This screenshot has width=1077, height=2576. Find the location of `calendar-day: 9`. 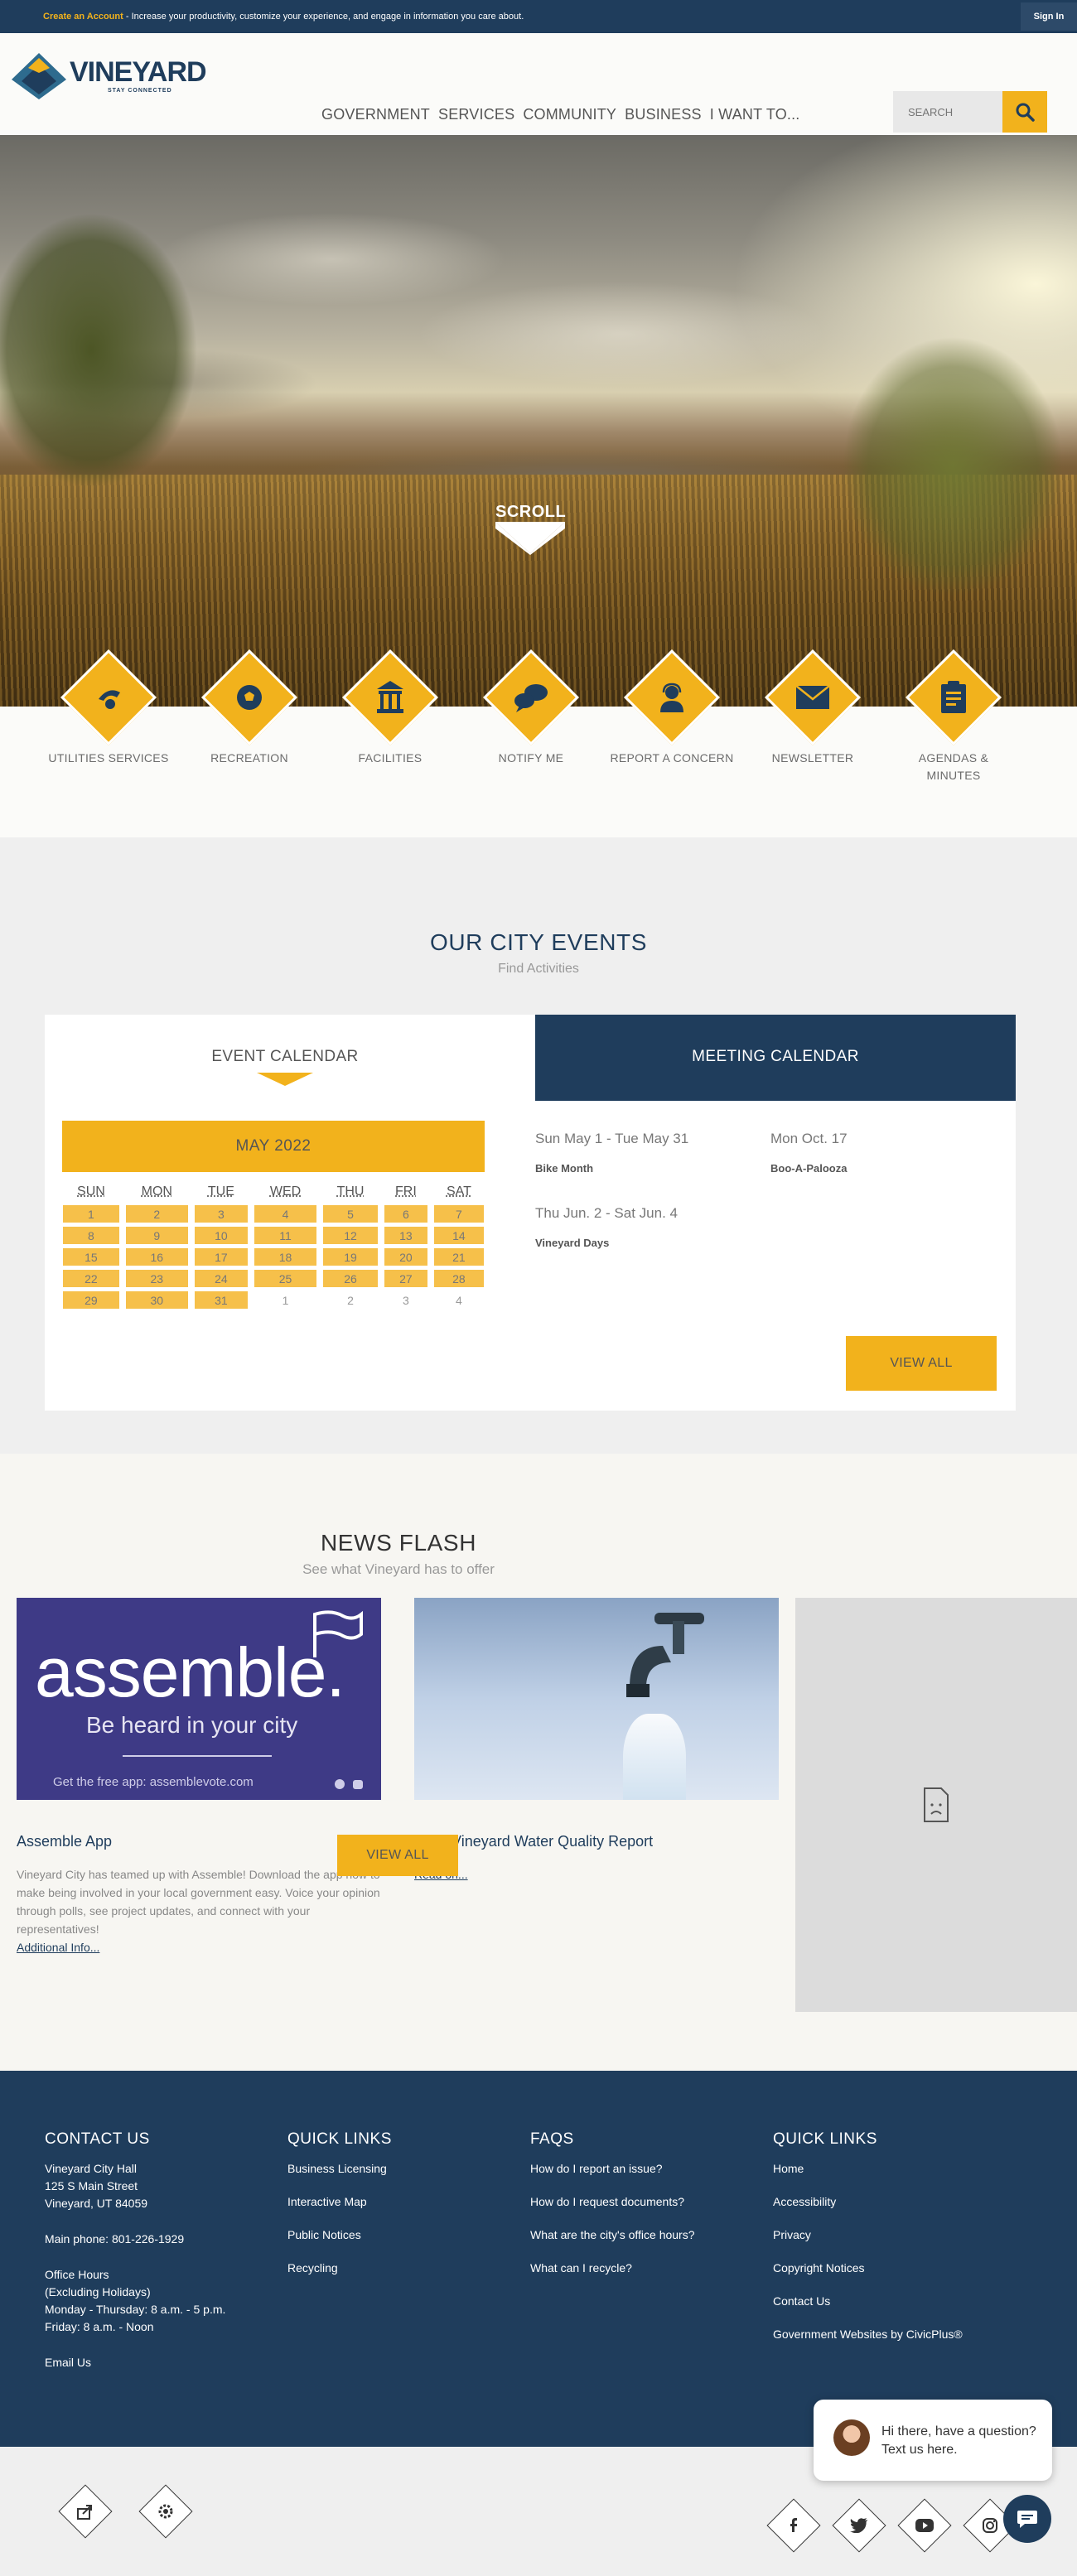

calendar-day: 9 is located at coordinates (157, 1235).